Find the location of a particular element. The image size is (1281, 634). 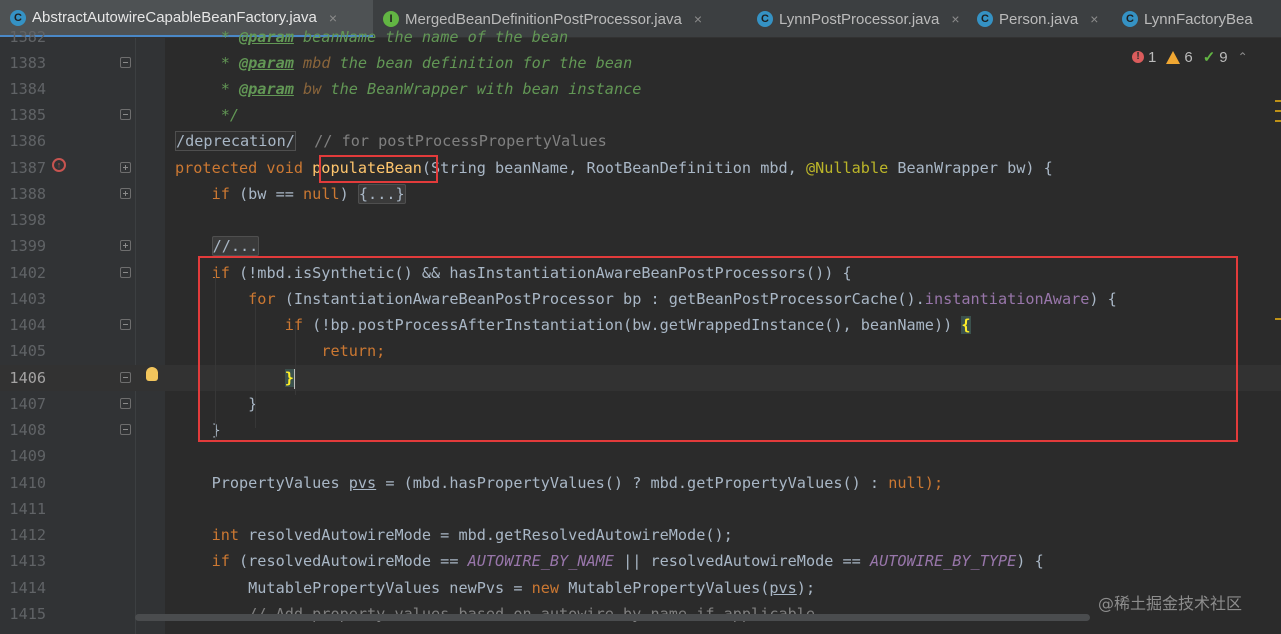

line-number: 1384 is located at coordinates (23, 89).